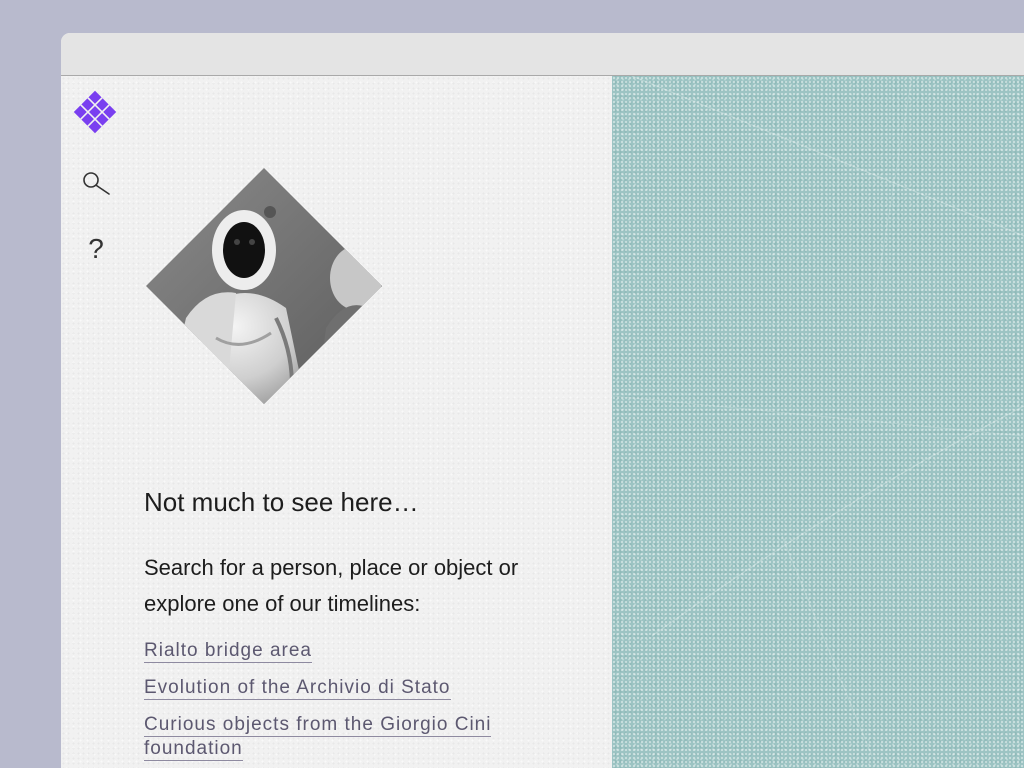 The width and height of the screenshot is (1024, 768). What do you see at coordinates (95, 112) in the screenshot?
I see `diamond-grid-logo-icon` at bounding box center [95, 112].